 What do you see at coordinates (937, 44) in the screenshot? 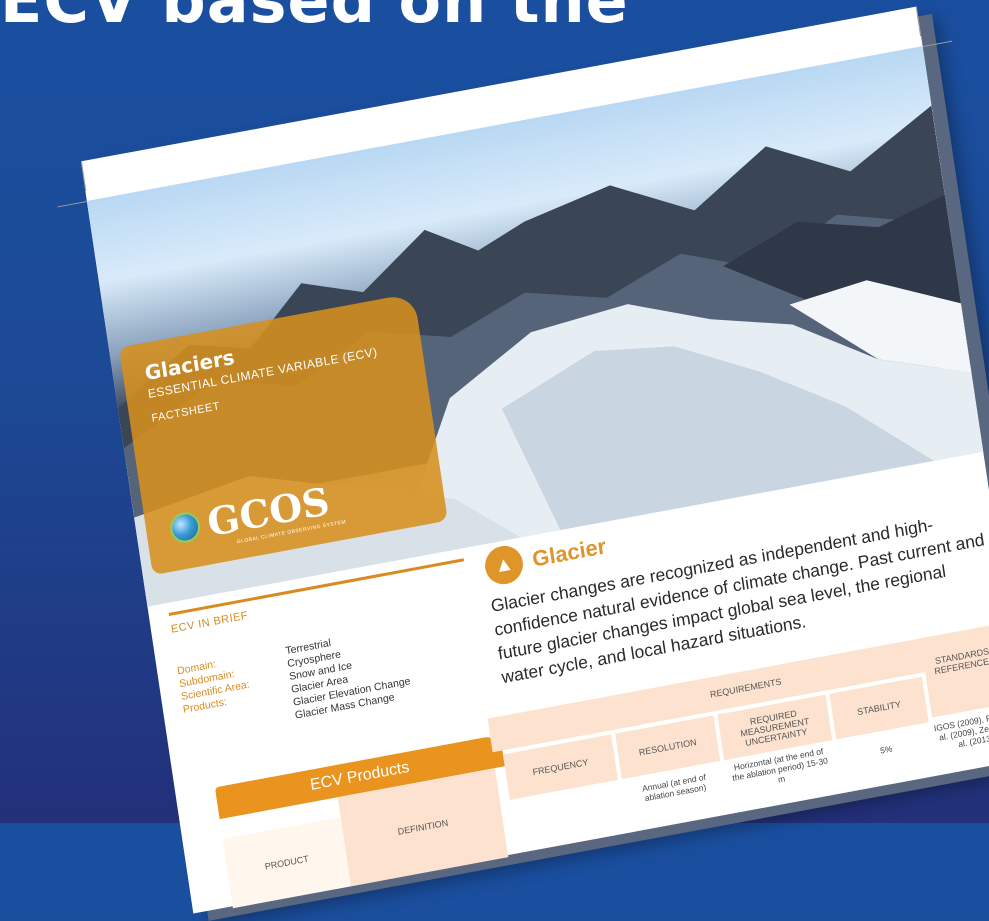
I see `crop-mark-right-horizontal` at bounding box center [937, 44].